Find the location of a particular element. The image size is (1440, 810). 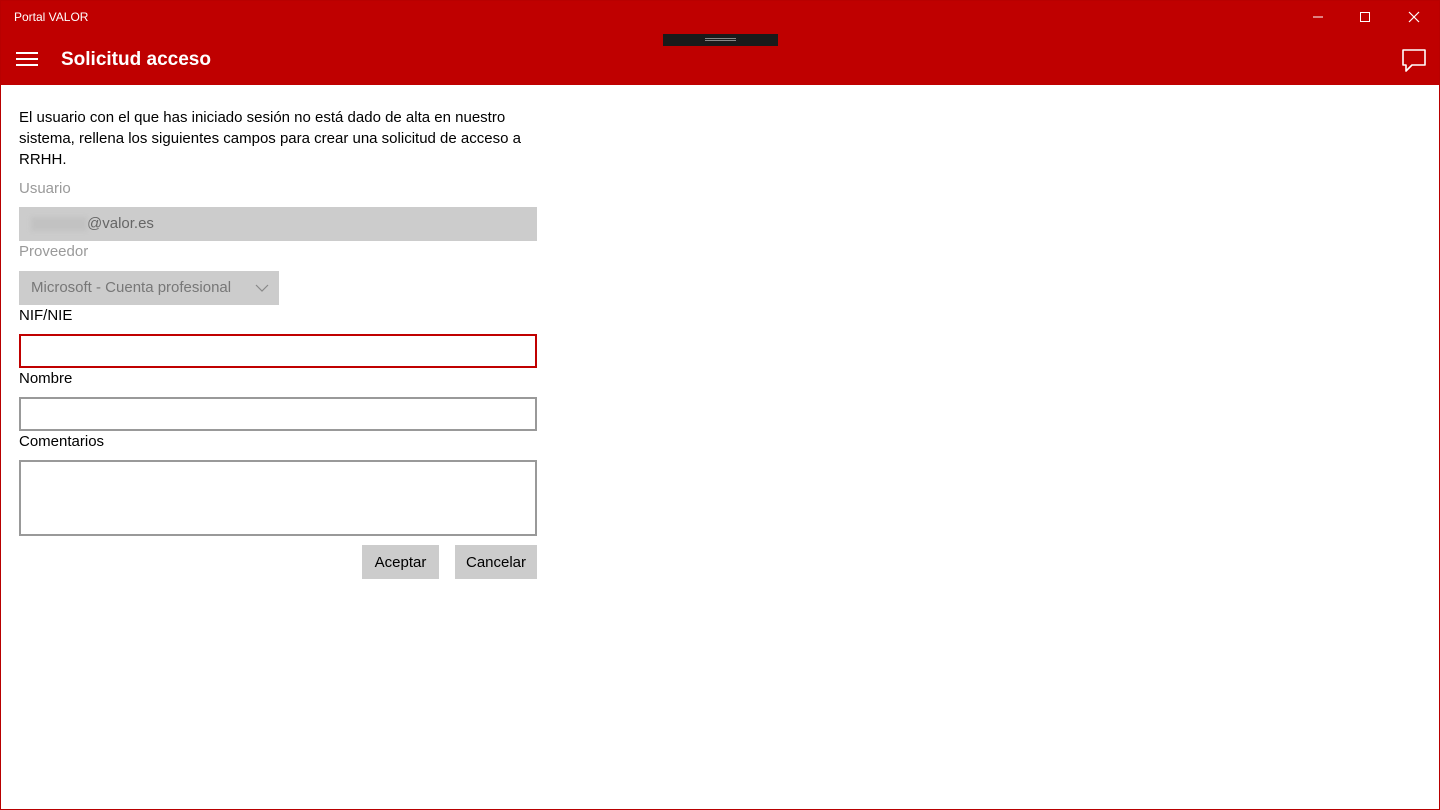

minimize-button is located at coordinates (1318, 17).